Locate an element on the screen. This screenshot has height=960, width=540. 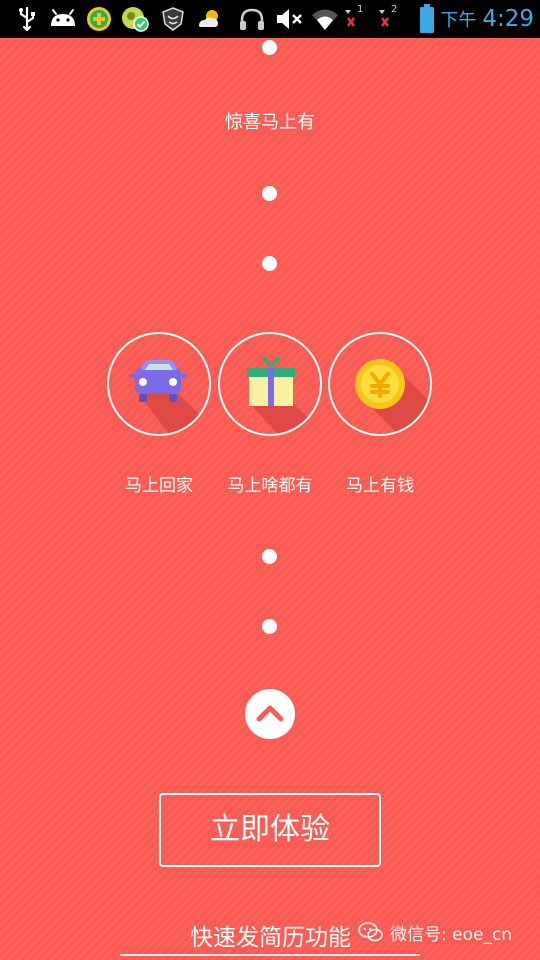
app-check-icon is located at coordinates (135, 19).